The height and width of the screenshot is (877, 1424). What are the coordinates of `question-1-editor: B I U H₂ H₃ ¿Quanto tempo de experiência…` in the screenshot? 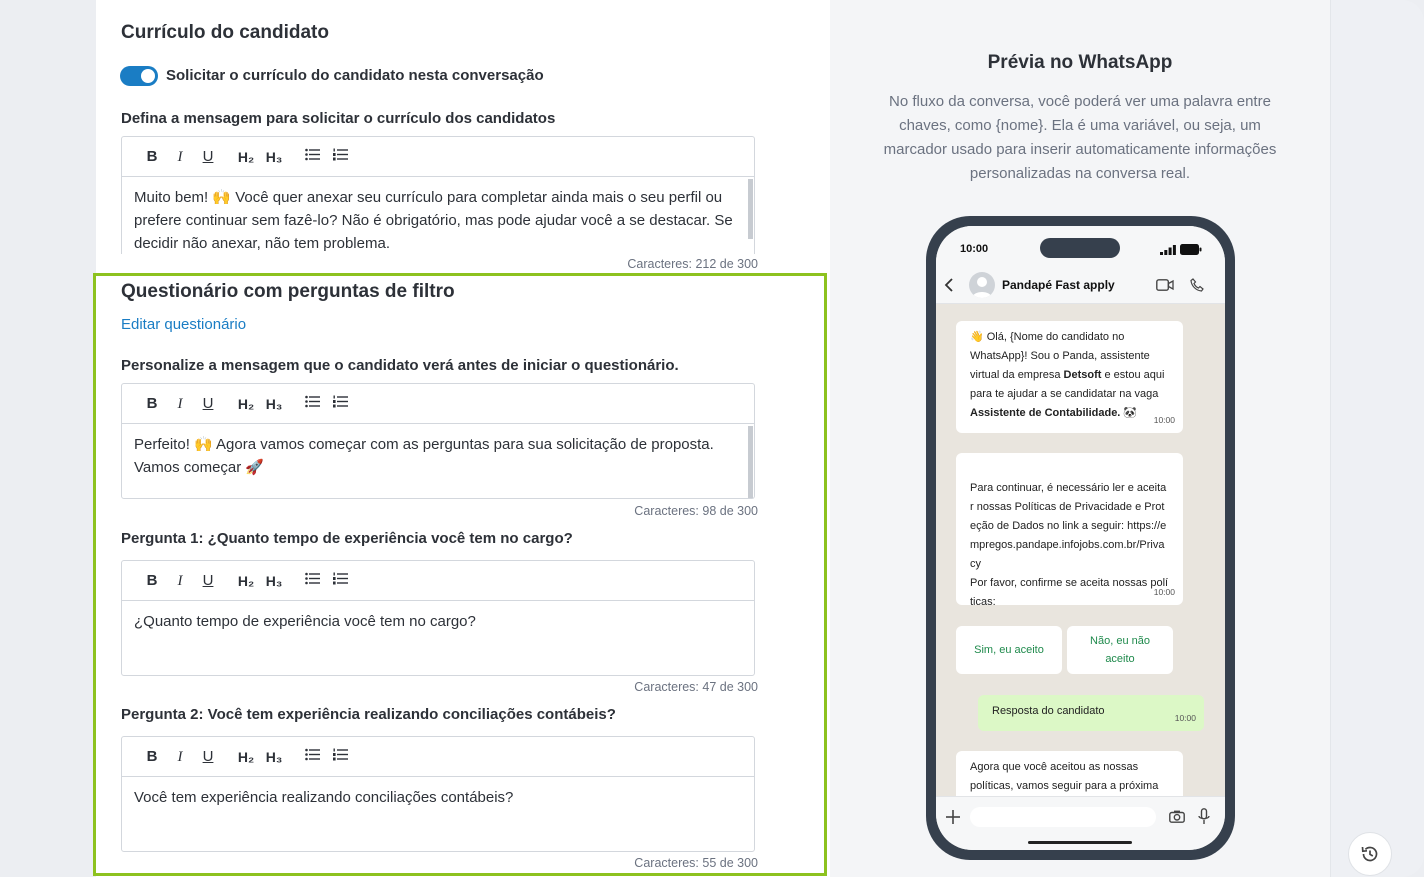 It's located at (438, 618).